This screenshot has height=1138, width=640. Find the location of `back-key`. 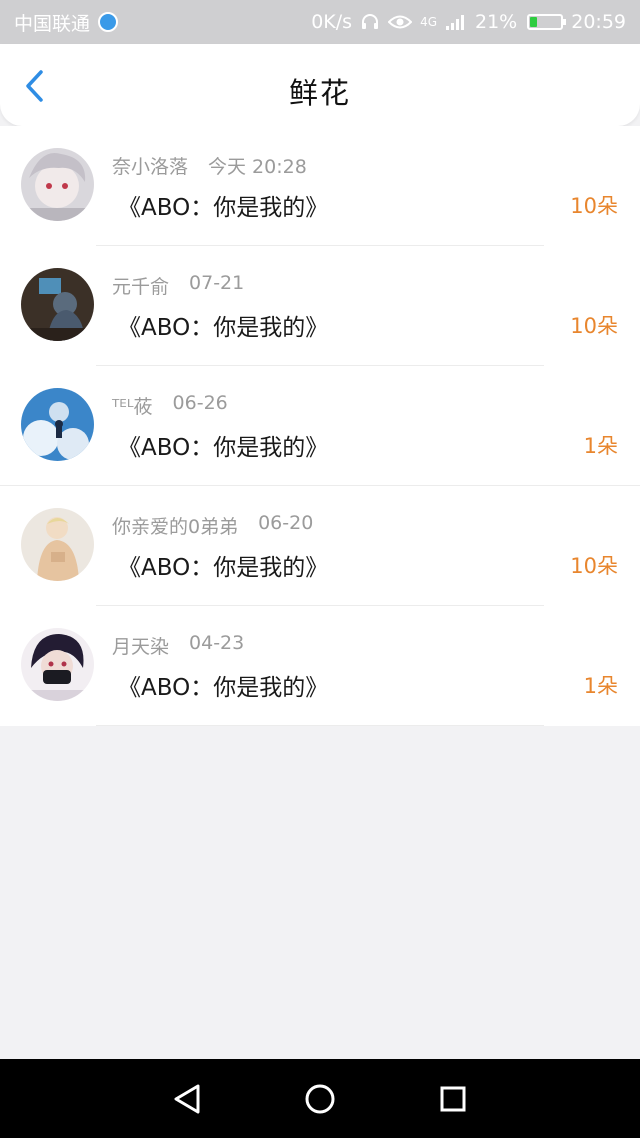

back-key is located at coordinates (187, 1099).